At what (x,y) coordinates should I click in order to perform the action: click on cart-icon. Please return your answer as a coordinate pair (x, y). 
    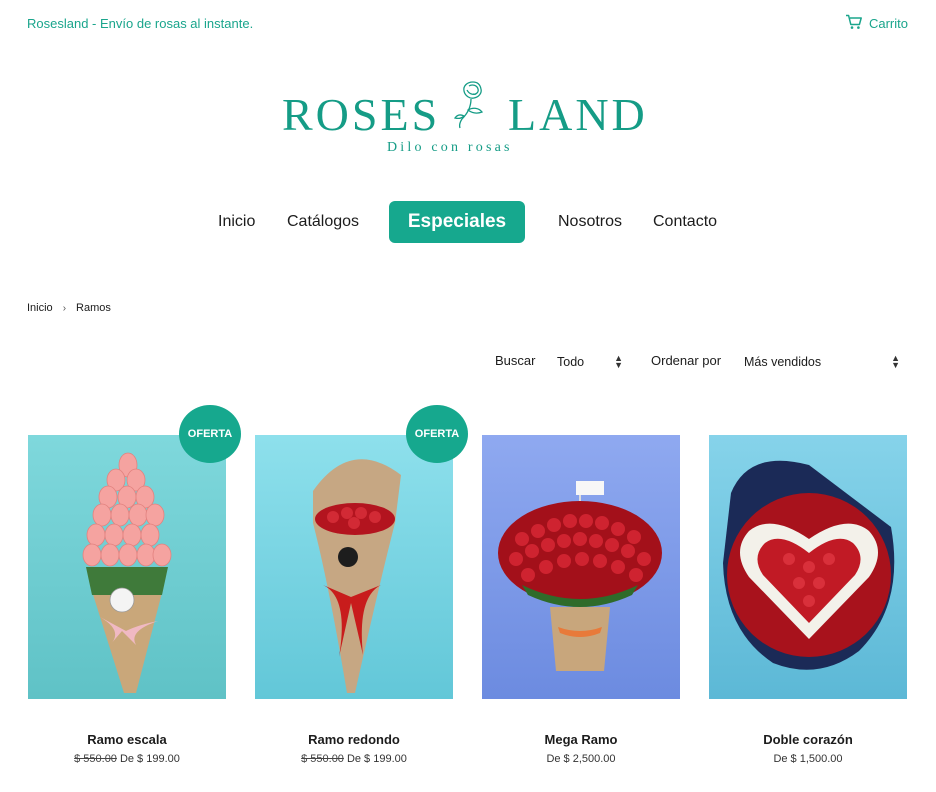
    Looking at the image, I should click on (854, 23).